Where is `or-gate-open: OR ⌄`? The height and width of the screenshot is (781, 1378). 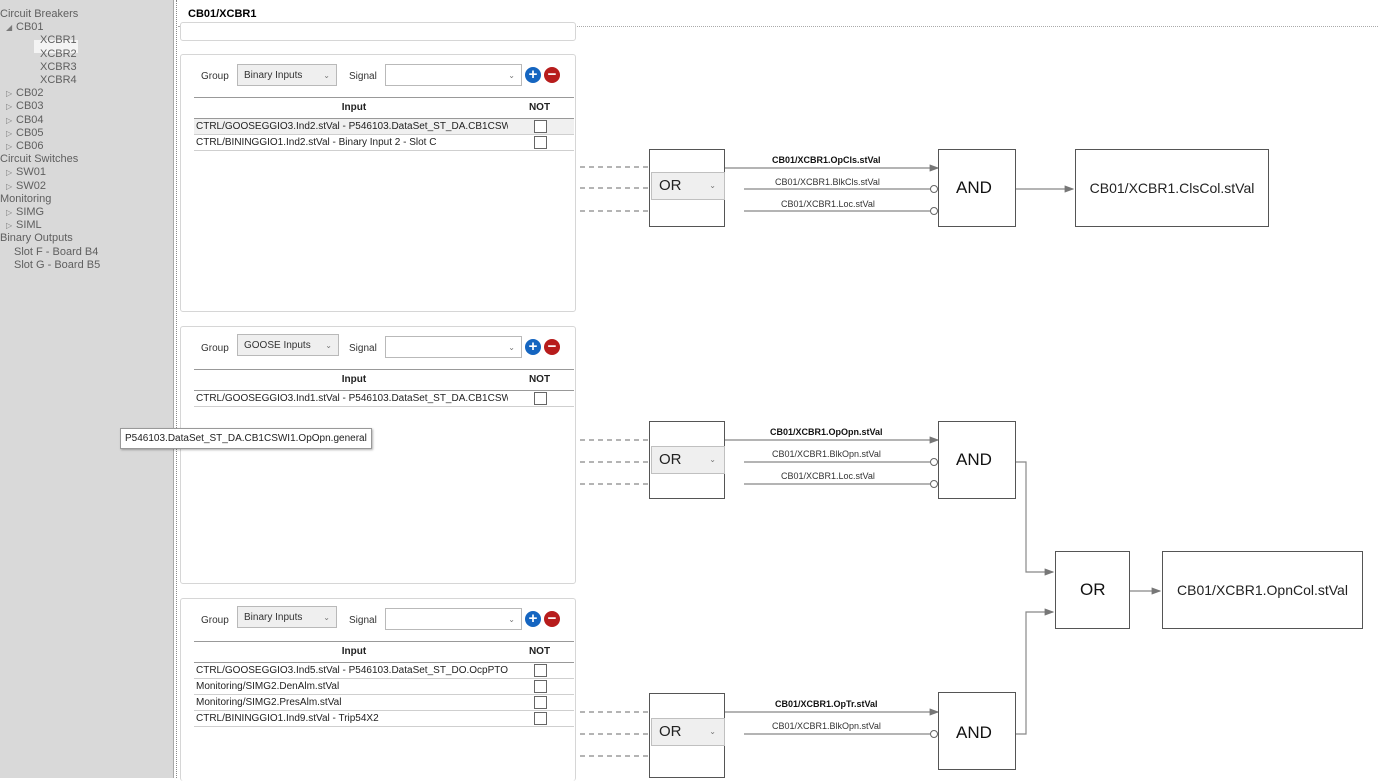
or-gate-open: OR ⌄ is located at coordinates (687, 460).